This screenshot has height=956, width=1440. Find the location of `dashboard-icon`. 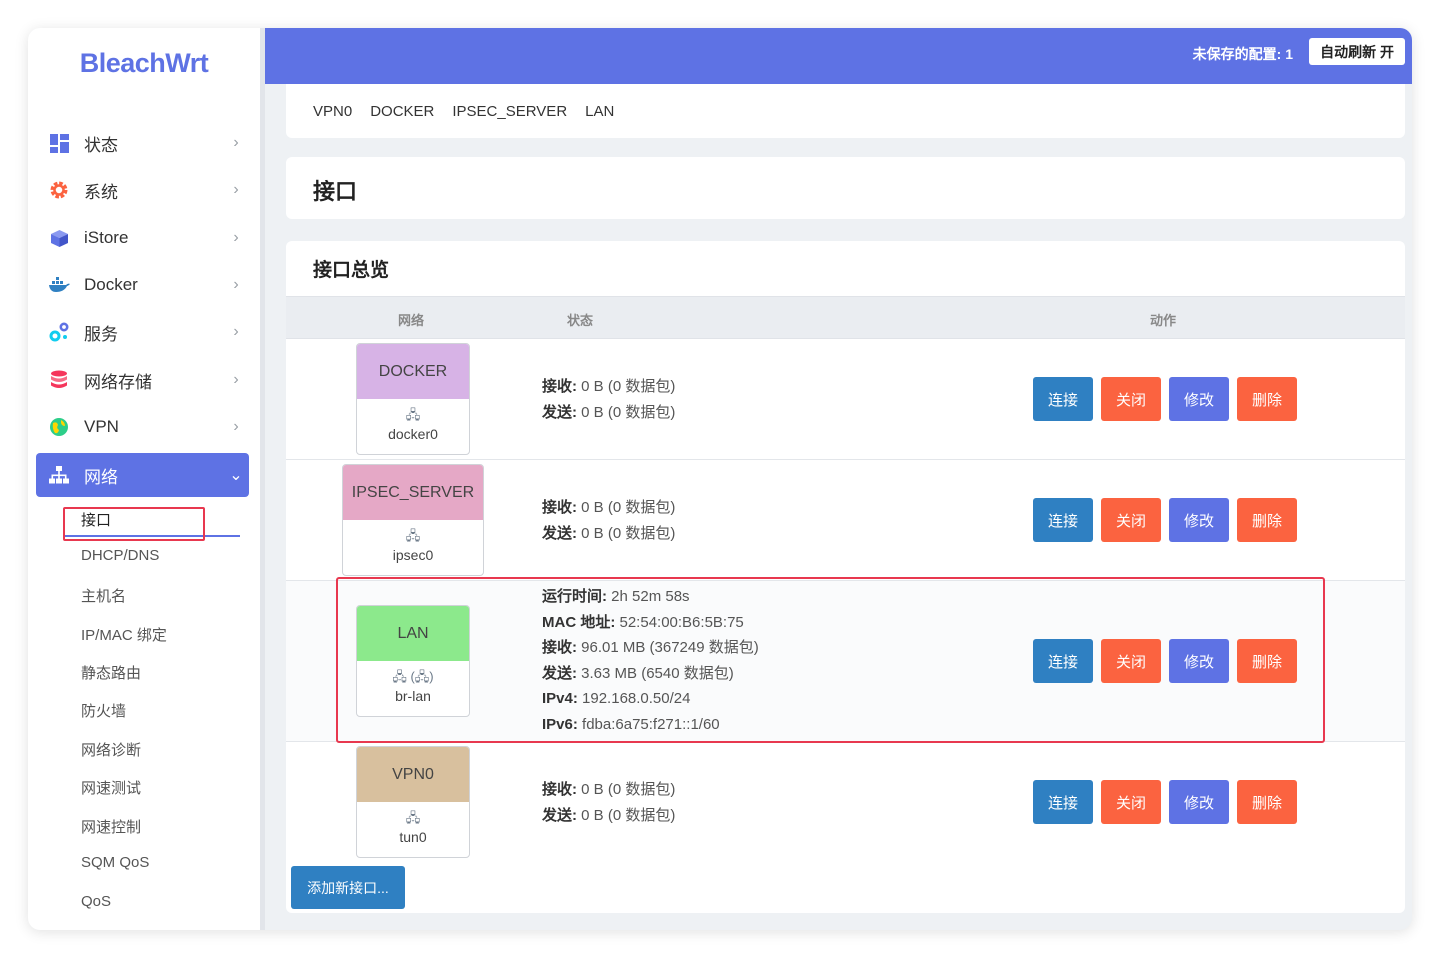

dashboard-icon is located at coordinates (59, 143).